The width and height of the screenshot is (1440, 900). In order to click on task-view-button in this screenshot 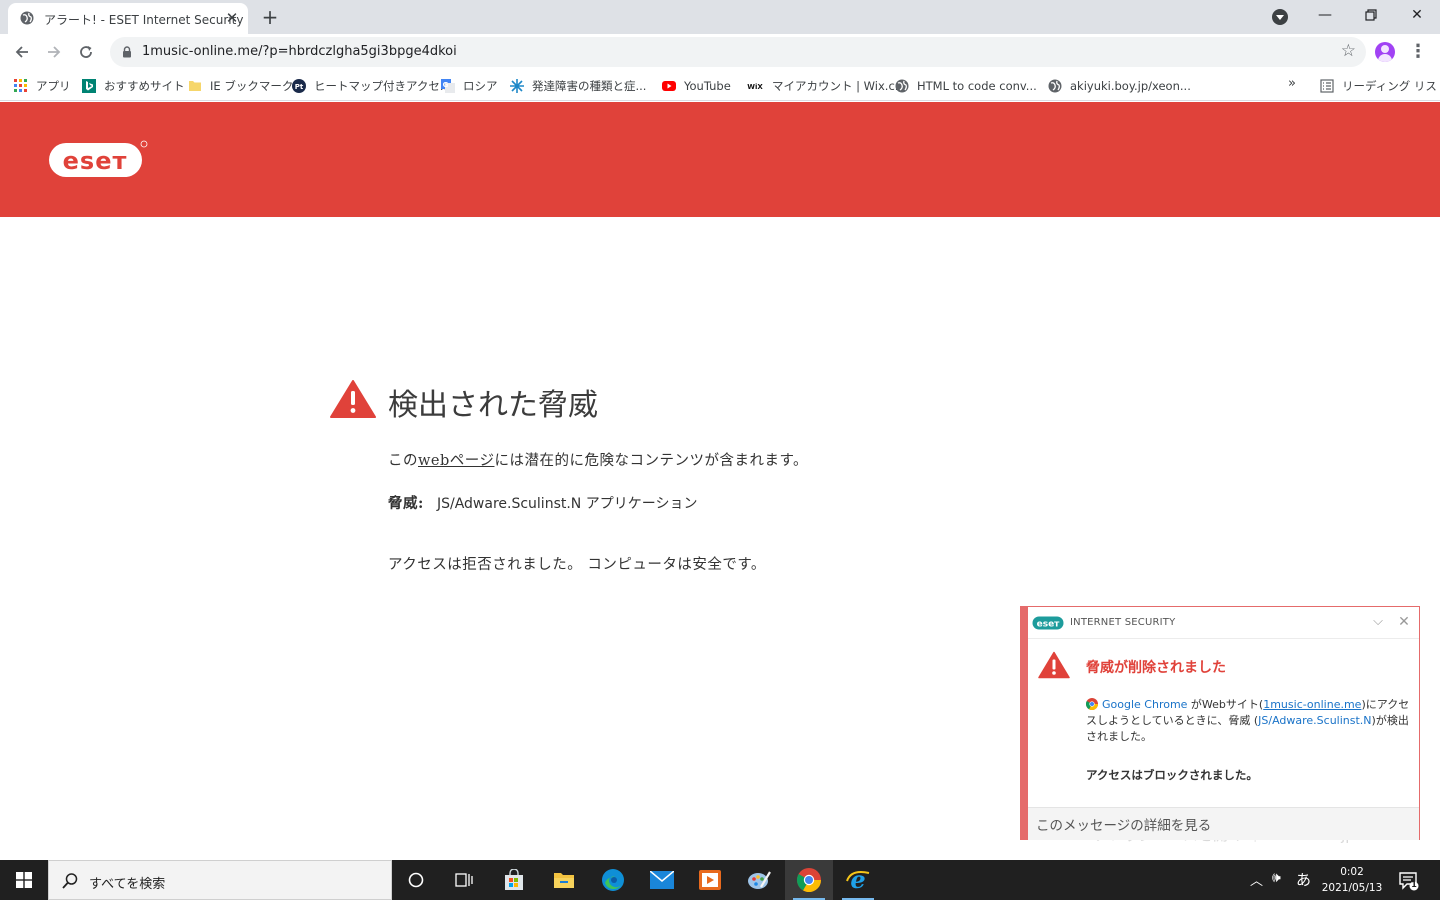, I will do `click(464, 880)`.